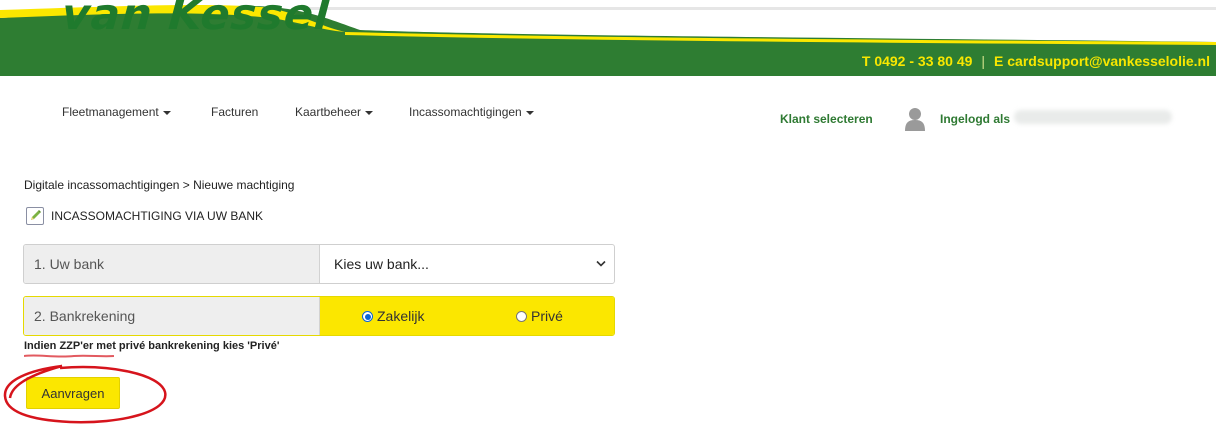 The width and height of the screenshot is (1216, 430). Describe the element at coordinates (69, 356) in the screenshot. I see `annotation-scribble` at that location.